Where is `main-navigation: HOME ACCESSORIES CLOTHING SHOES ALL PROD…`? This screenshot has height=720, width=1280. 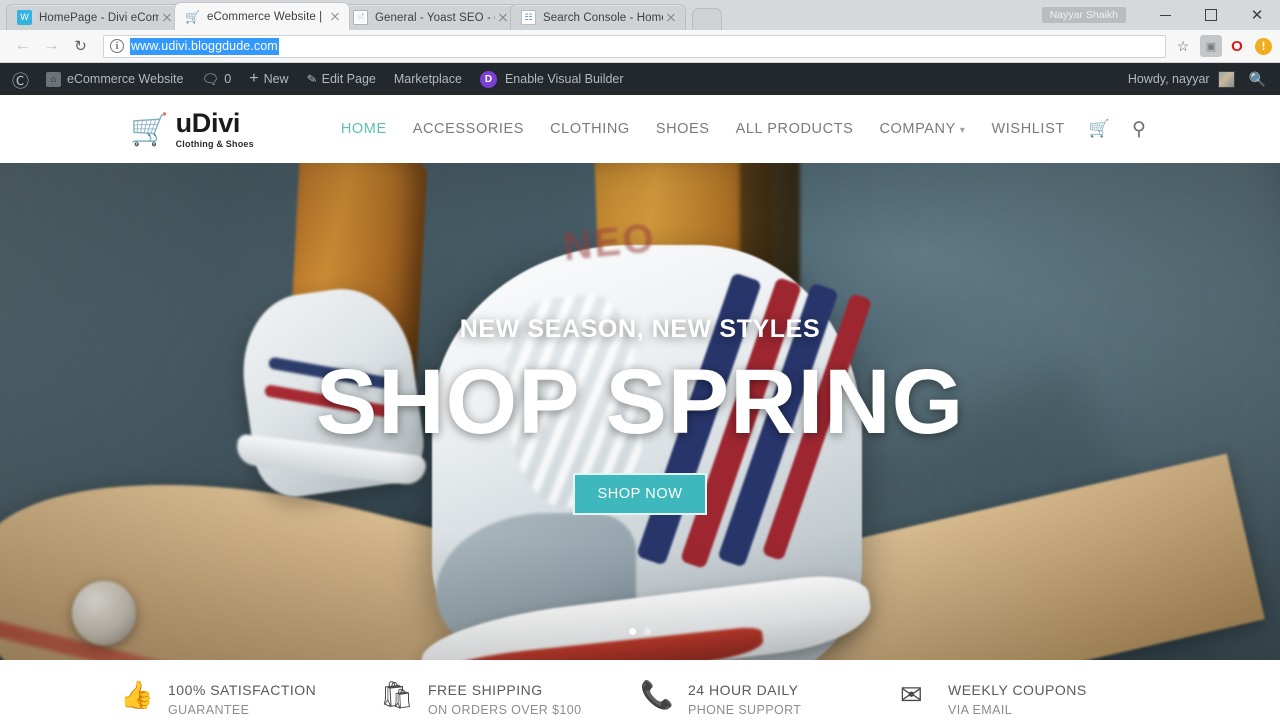
main-navigation: HOME ACCESSORIES CLOTHING SHOES ALL PROD… is located at coordinates (742, 129).